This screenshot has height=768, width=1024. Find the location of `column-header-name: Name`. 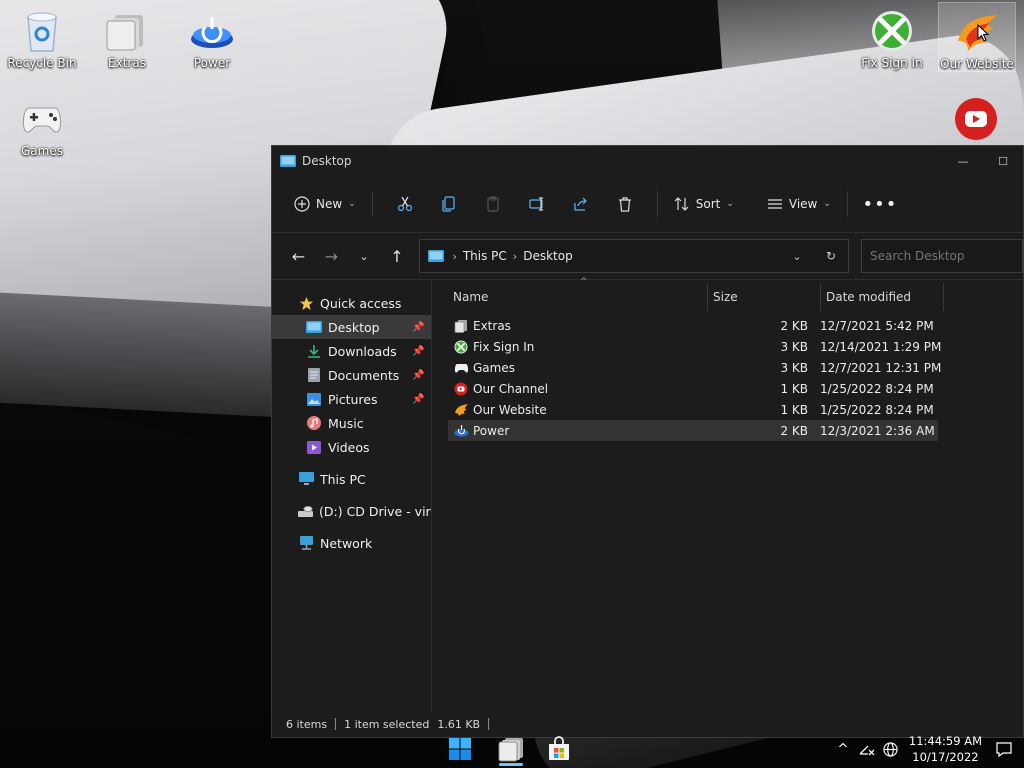

column-header-name: Name is located at coordinates (578, 297).